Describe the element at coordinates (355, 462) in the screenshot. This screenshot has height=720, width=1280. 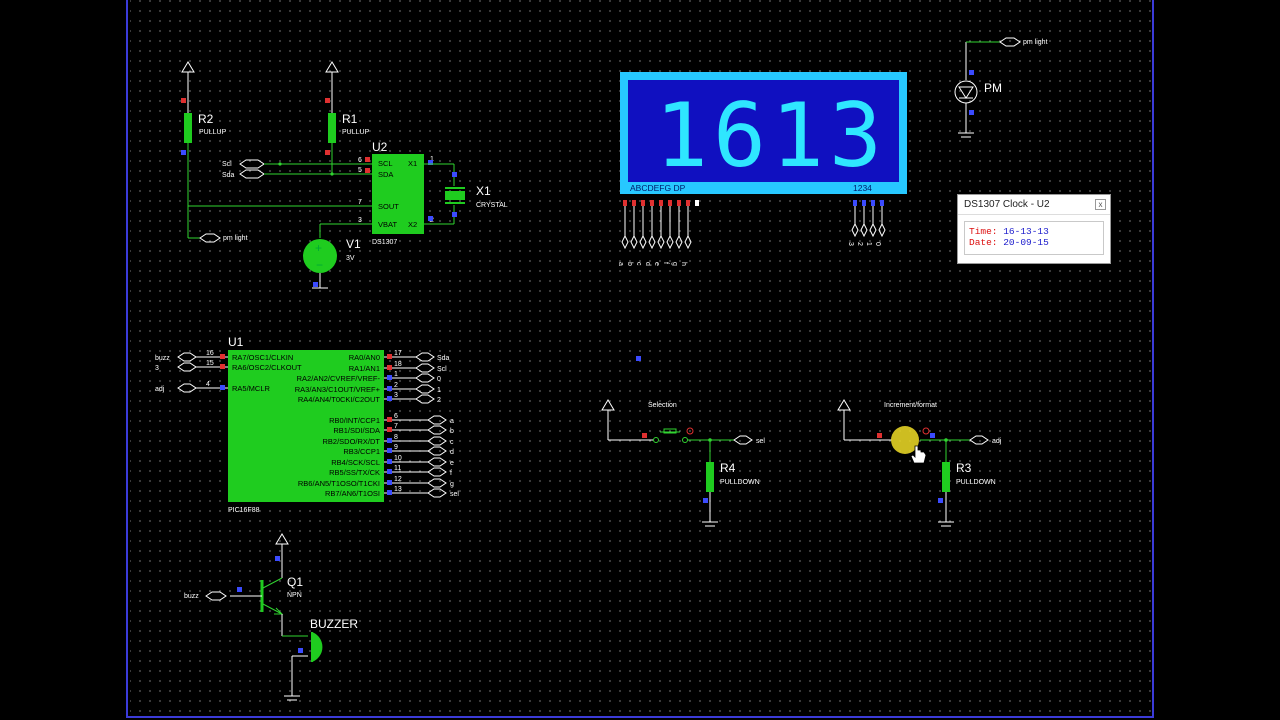
I see `u1-rb-pin-4: RB4/SCK/SCL` at that location.